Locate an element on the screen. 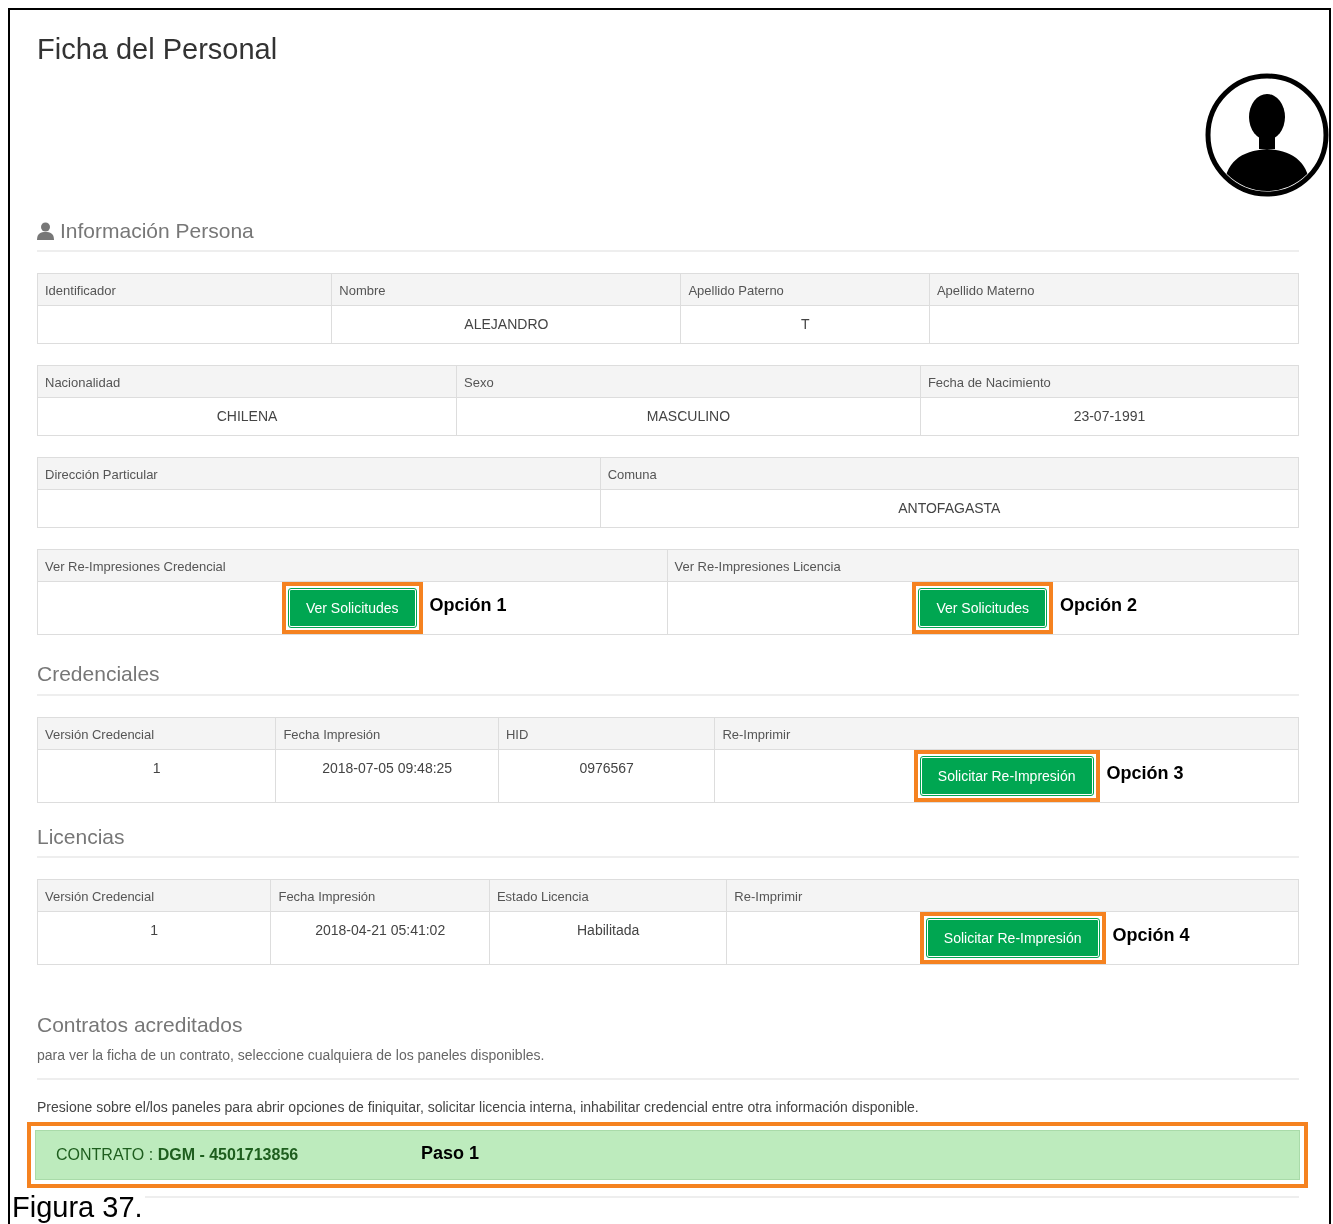 The height and width of the screenshot is (1224, 1333). column-header: Nacionalidad is located at coordinates (247, 382).